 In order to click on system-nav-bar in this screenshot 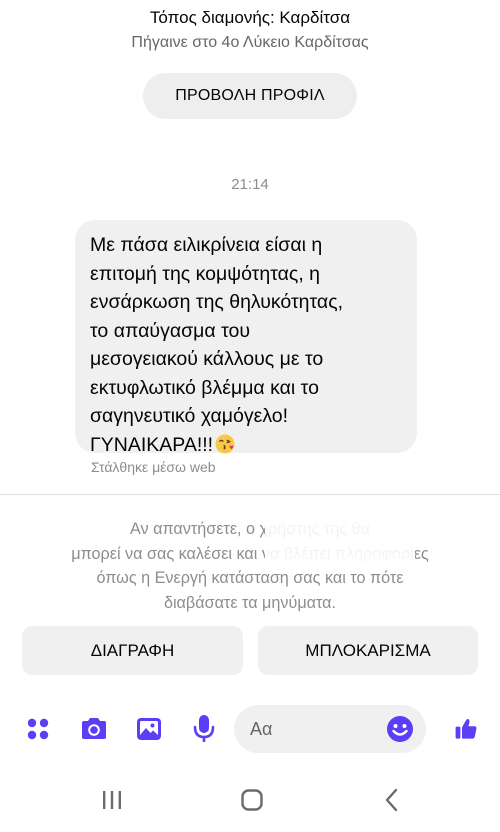, I will do `click(250, 800)`.